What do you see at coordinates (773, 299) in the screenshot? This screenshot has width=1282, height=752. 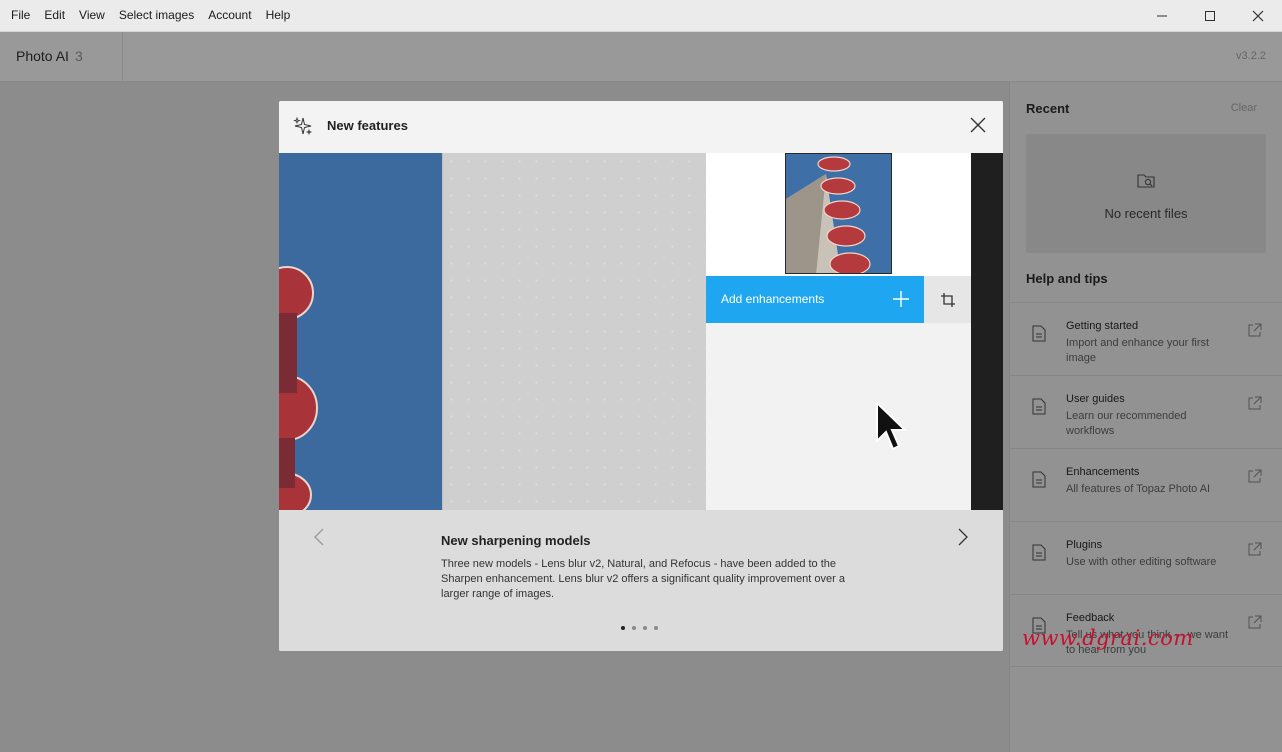 I see `add-enhancements-label: Add enhancements` at bounding box center [773, 299].